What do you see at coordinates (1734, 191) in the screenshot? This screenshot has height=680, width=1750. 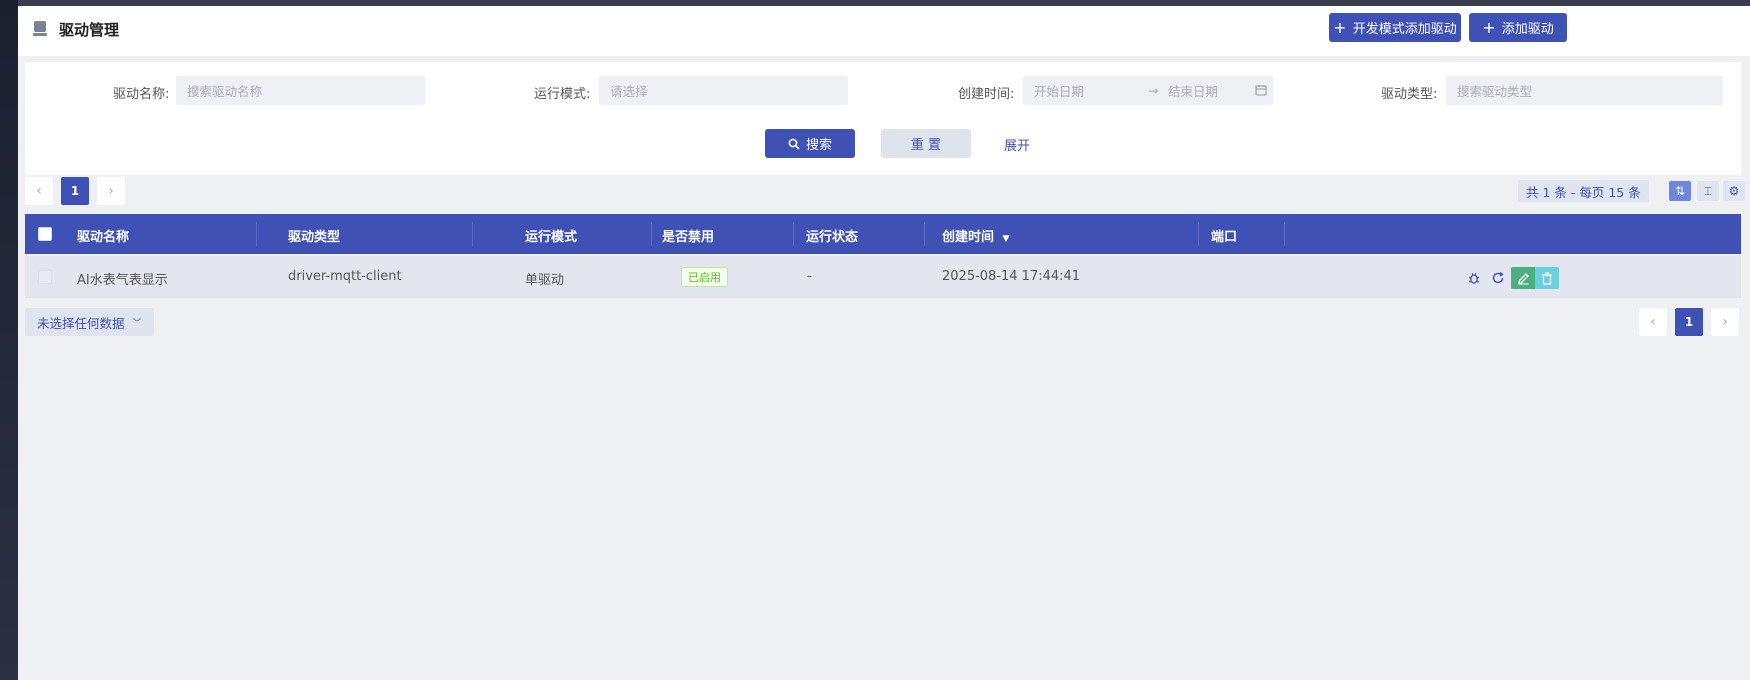 I see `settings-icon: ⚙` at bounding box center [1734, 191].